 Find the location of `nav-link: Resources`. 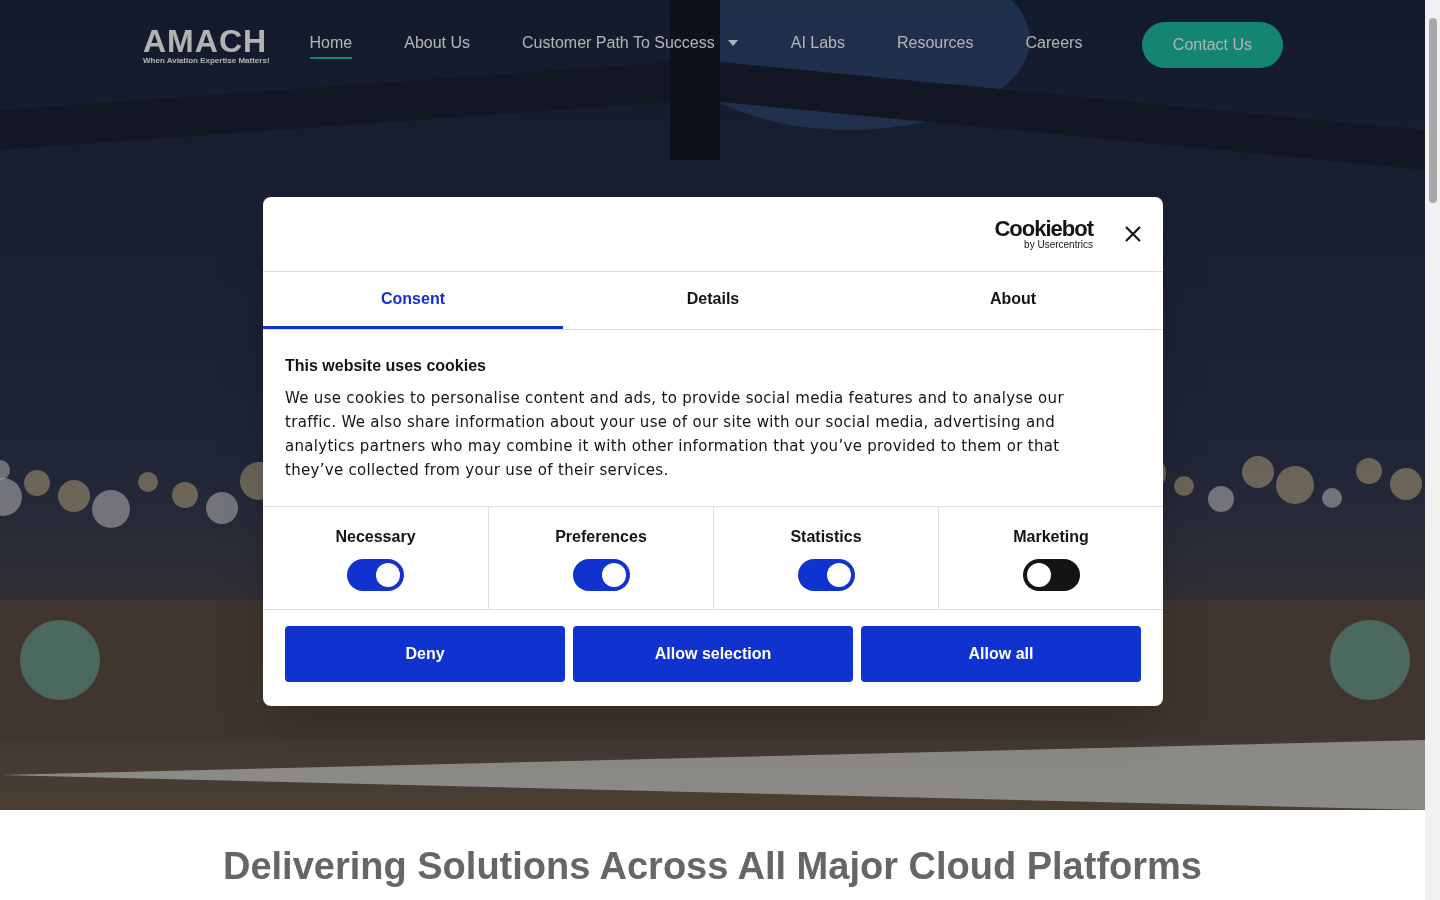

nav-link: Resources is located at coordinates (935, 45).